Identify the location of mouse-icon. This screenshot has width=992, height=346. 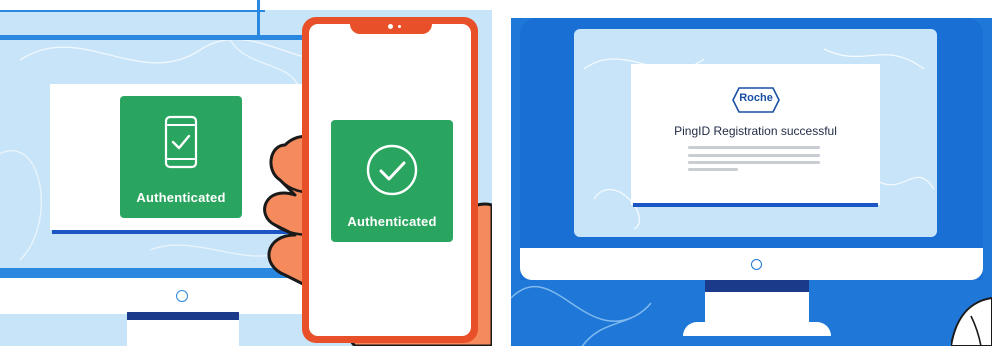
(971, 321).